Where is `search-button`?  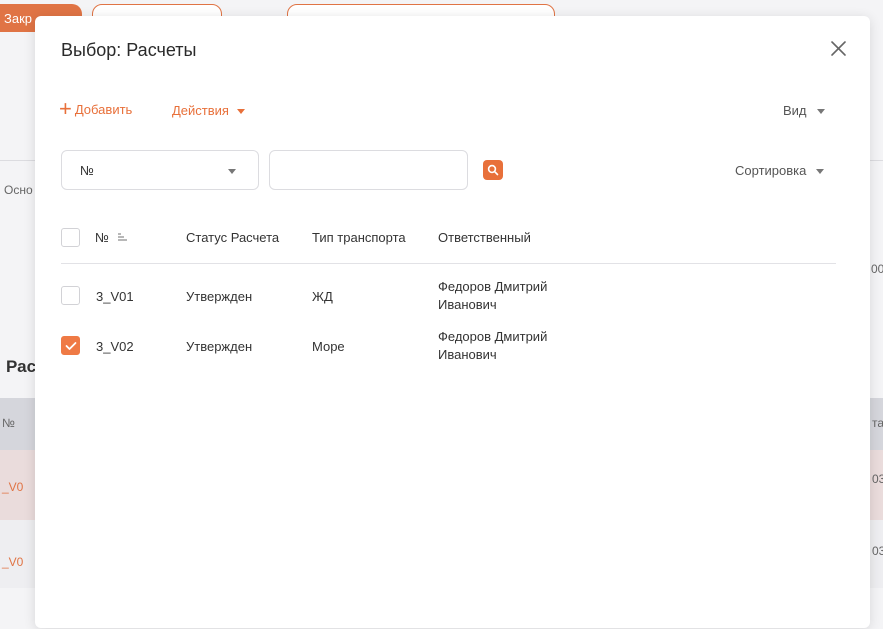 search-button is located at coordinates (493, 170).